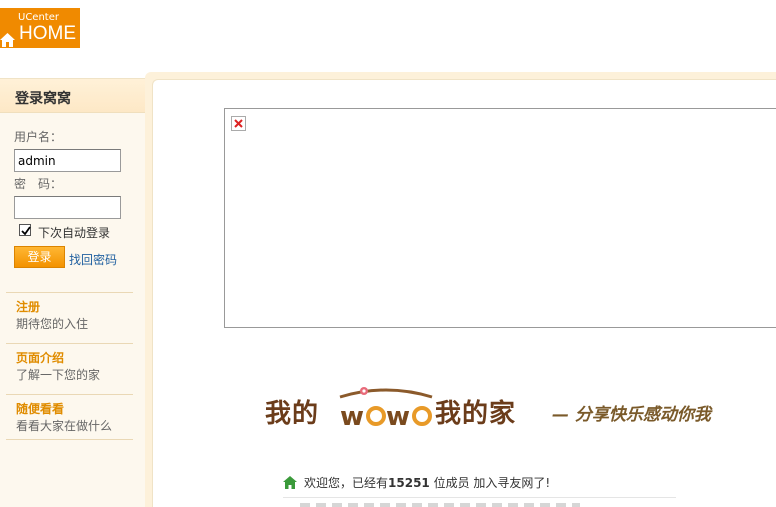  Describe the element at coordinates (38, 17) in the screenshot. I see `logo-top-text: UCenter` at that location.